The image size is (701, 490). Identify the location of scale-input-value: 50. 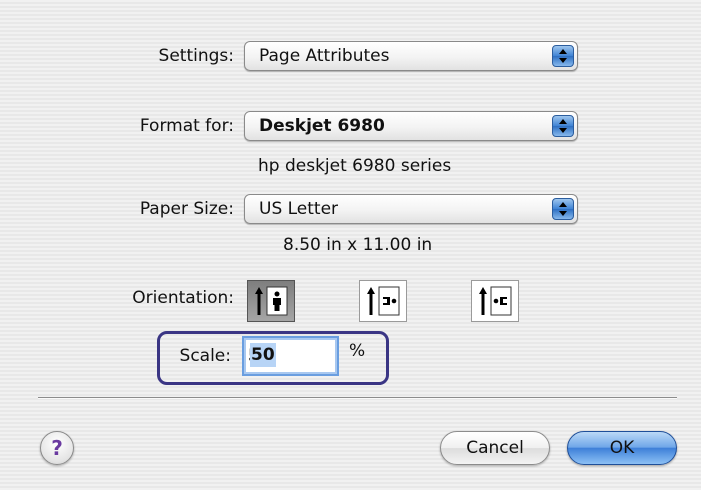
(263, 355).